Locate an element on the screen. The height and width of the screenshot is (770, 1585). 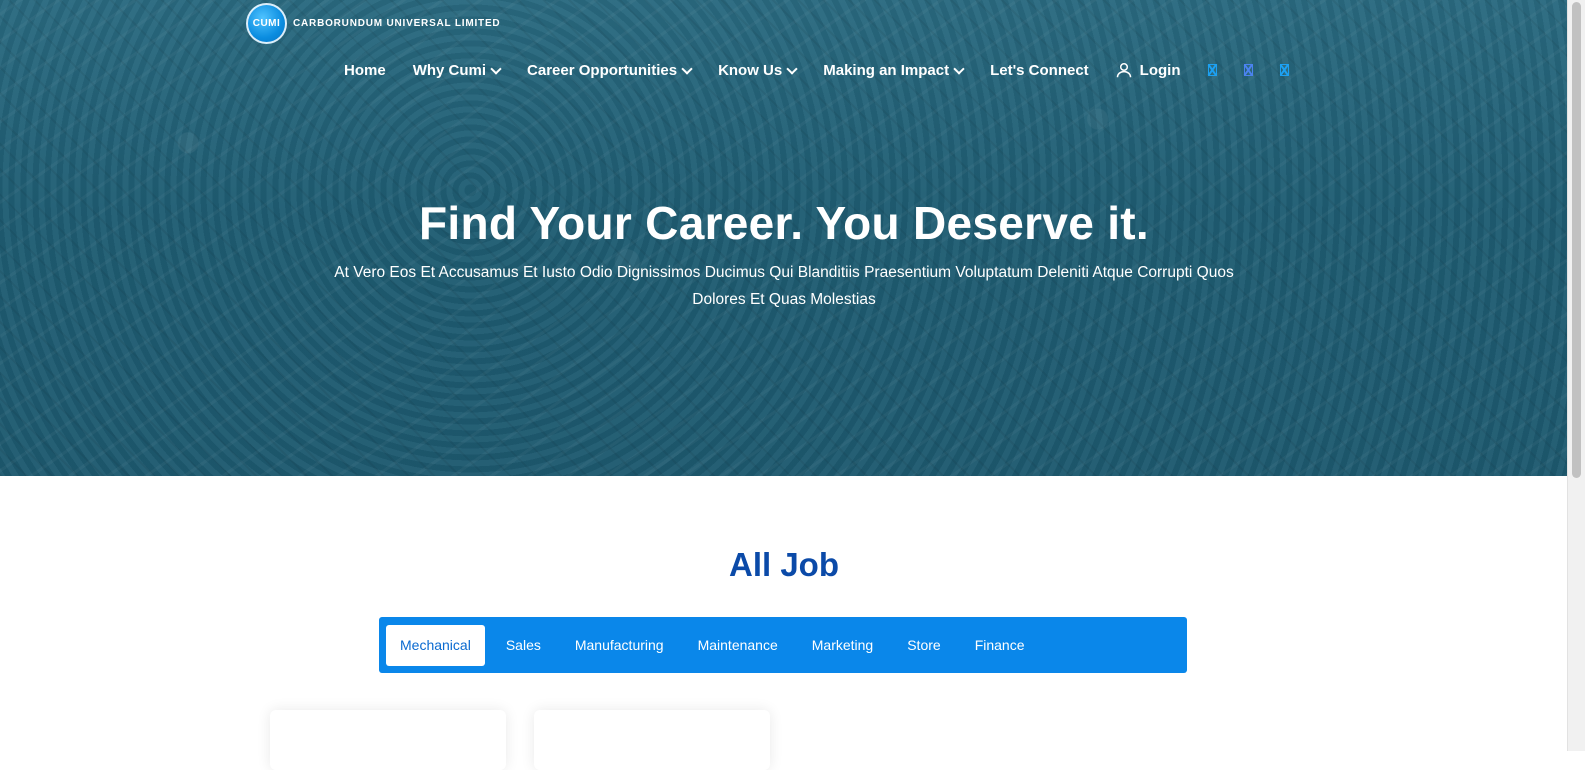
tab-marketing: Marketing is located at coordinates (842, 645).